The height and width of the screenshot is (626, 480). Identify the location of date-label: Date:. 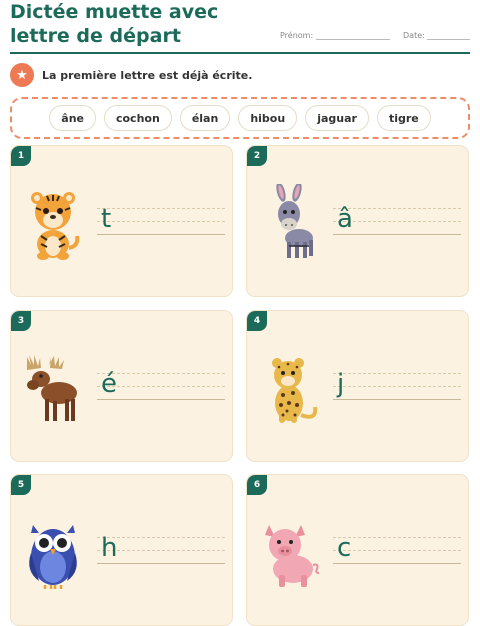
(414, 35).